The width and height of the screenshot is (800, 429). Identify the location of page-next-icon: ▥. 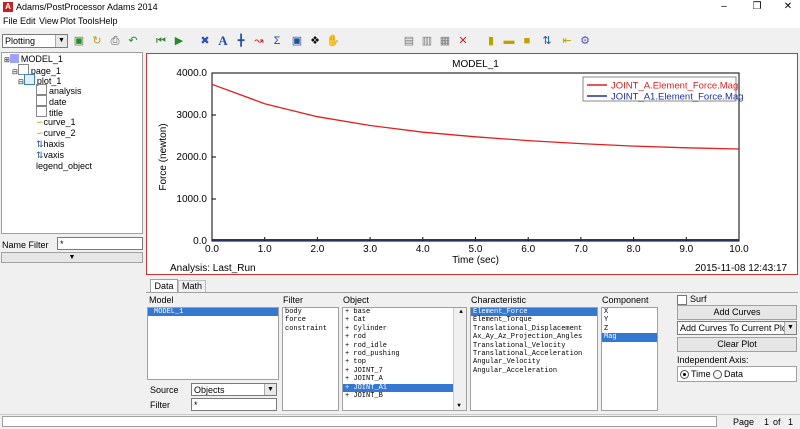
(427, 41).